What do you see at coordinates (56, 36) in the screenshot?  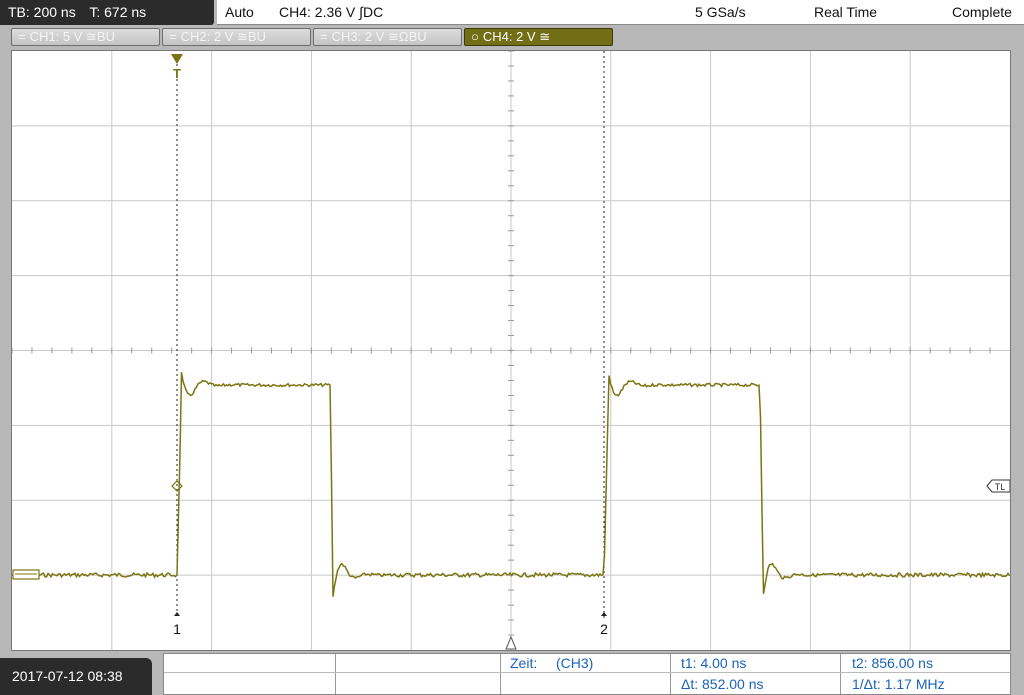 I see `channel-1-label: CH1: 5 V` at bounding box center [56, 36].